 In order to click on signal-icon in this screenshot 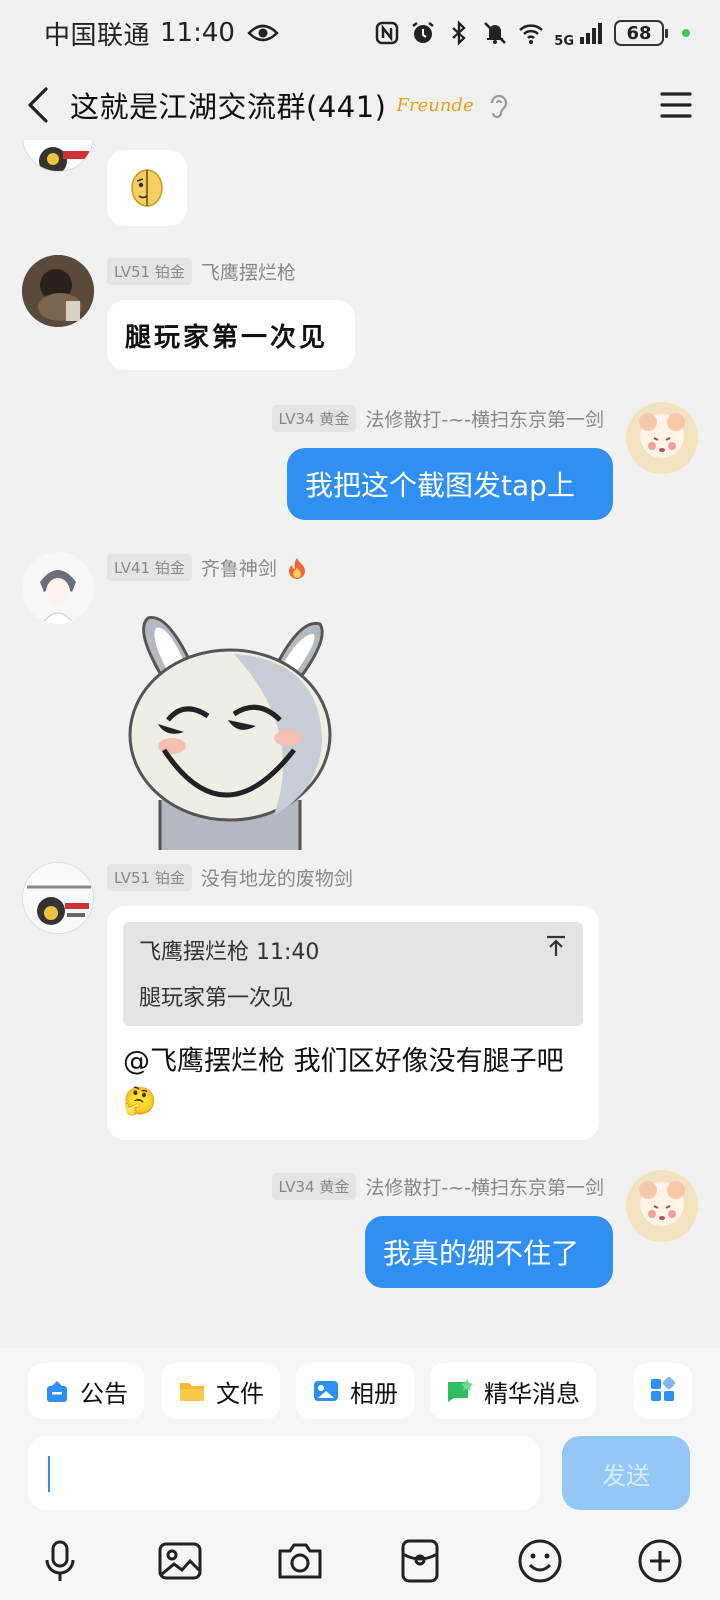, I will do `click(591, 33)`.